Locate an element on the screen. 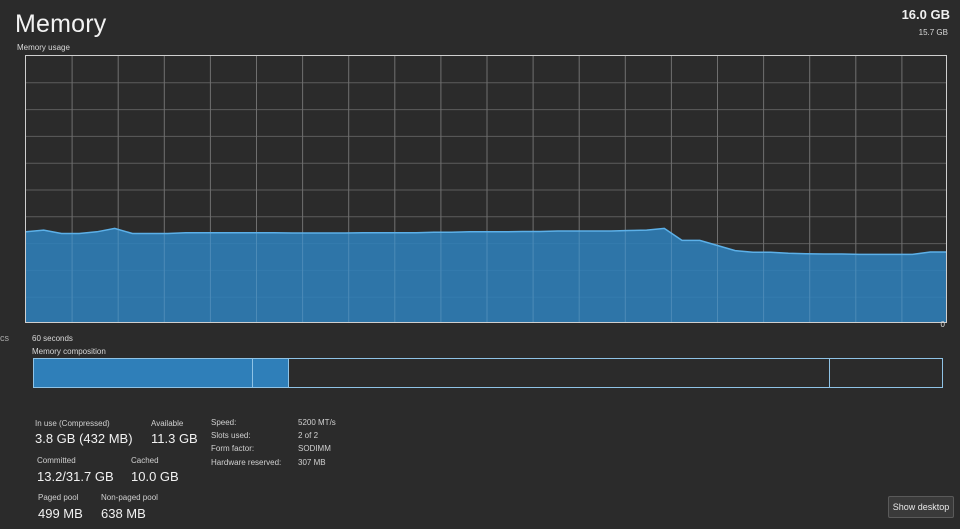 The width and height of the screenshot is (960, 529). hardware-reserved-label: Hardware reserved: is located at coordinates (246, 462).